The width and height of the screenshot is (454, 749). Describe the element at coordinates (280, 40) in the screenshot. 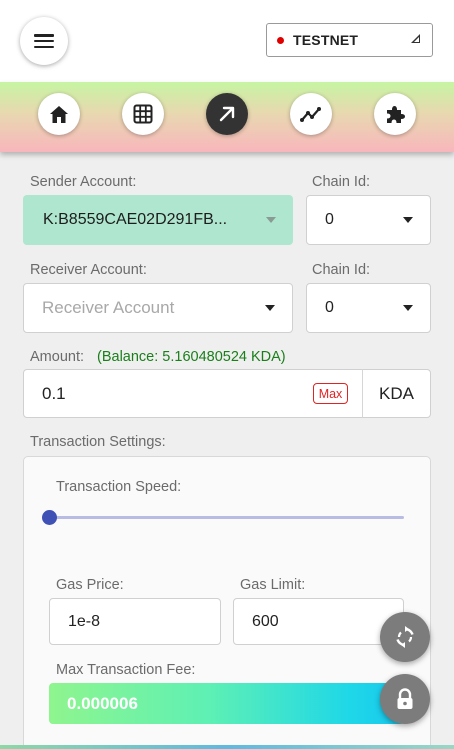

I see `network-status-dot` at that location.